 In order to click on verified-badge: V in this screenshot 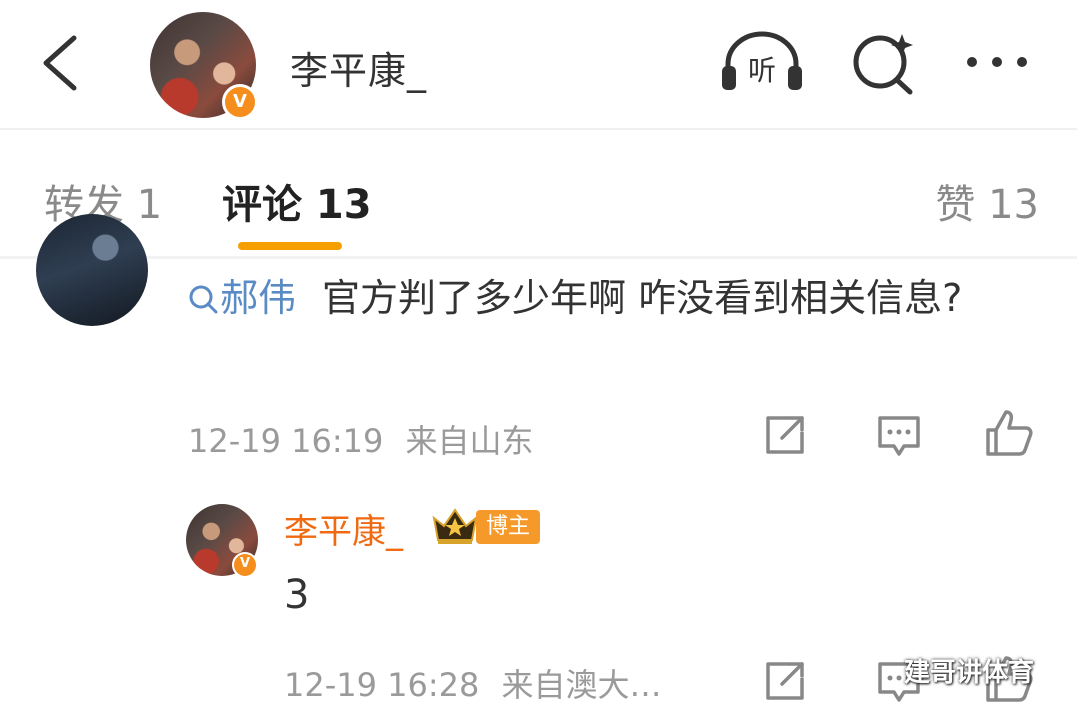, I will do `click(240, 102)`.